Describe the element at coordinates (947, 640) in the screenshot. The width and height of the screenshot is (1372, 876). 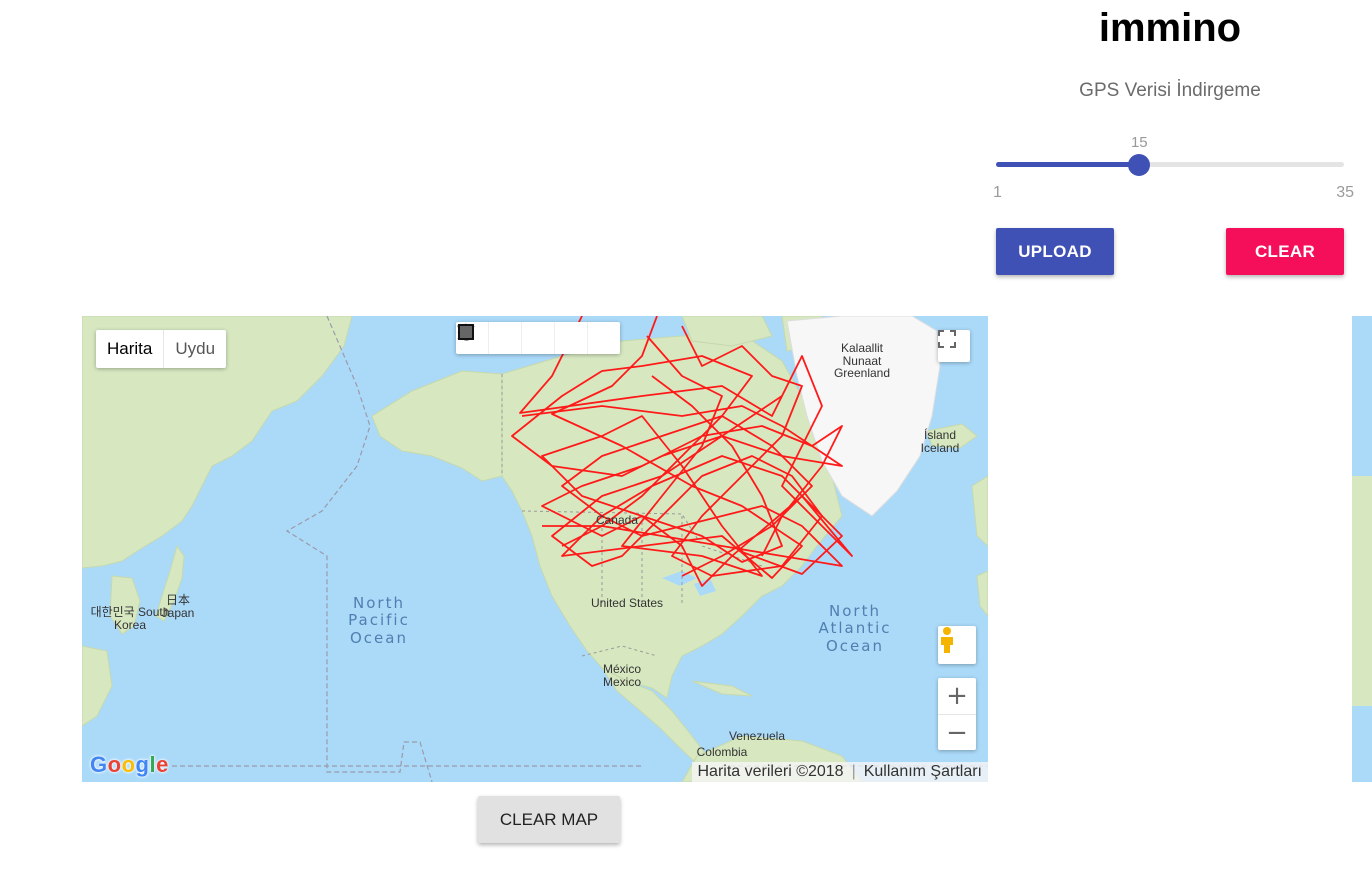
I see `pegman-icon` at that location.